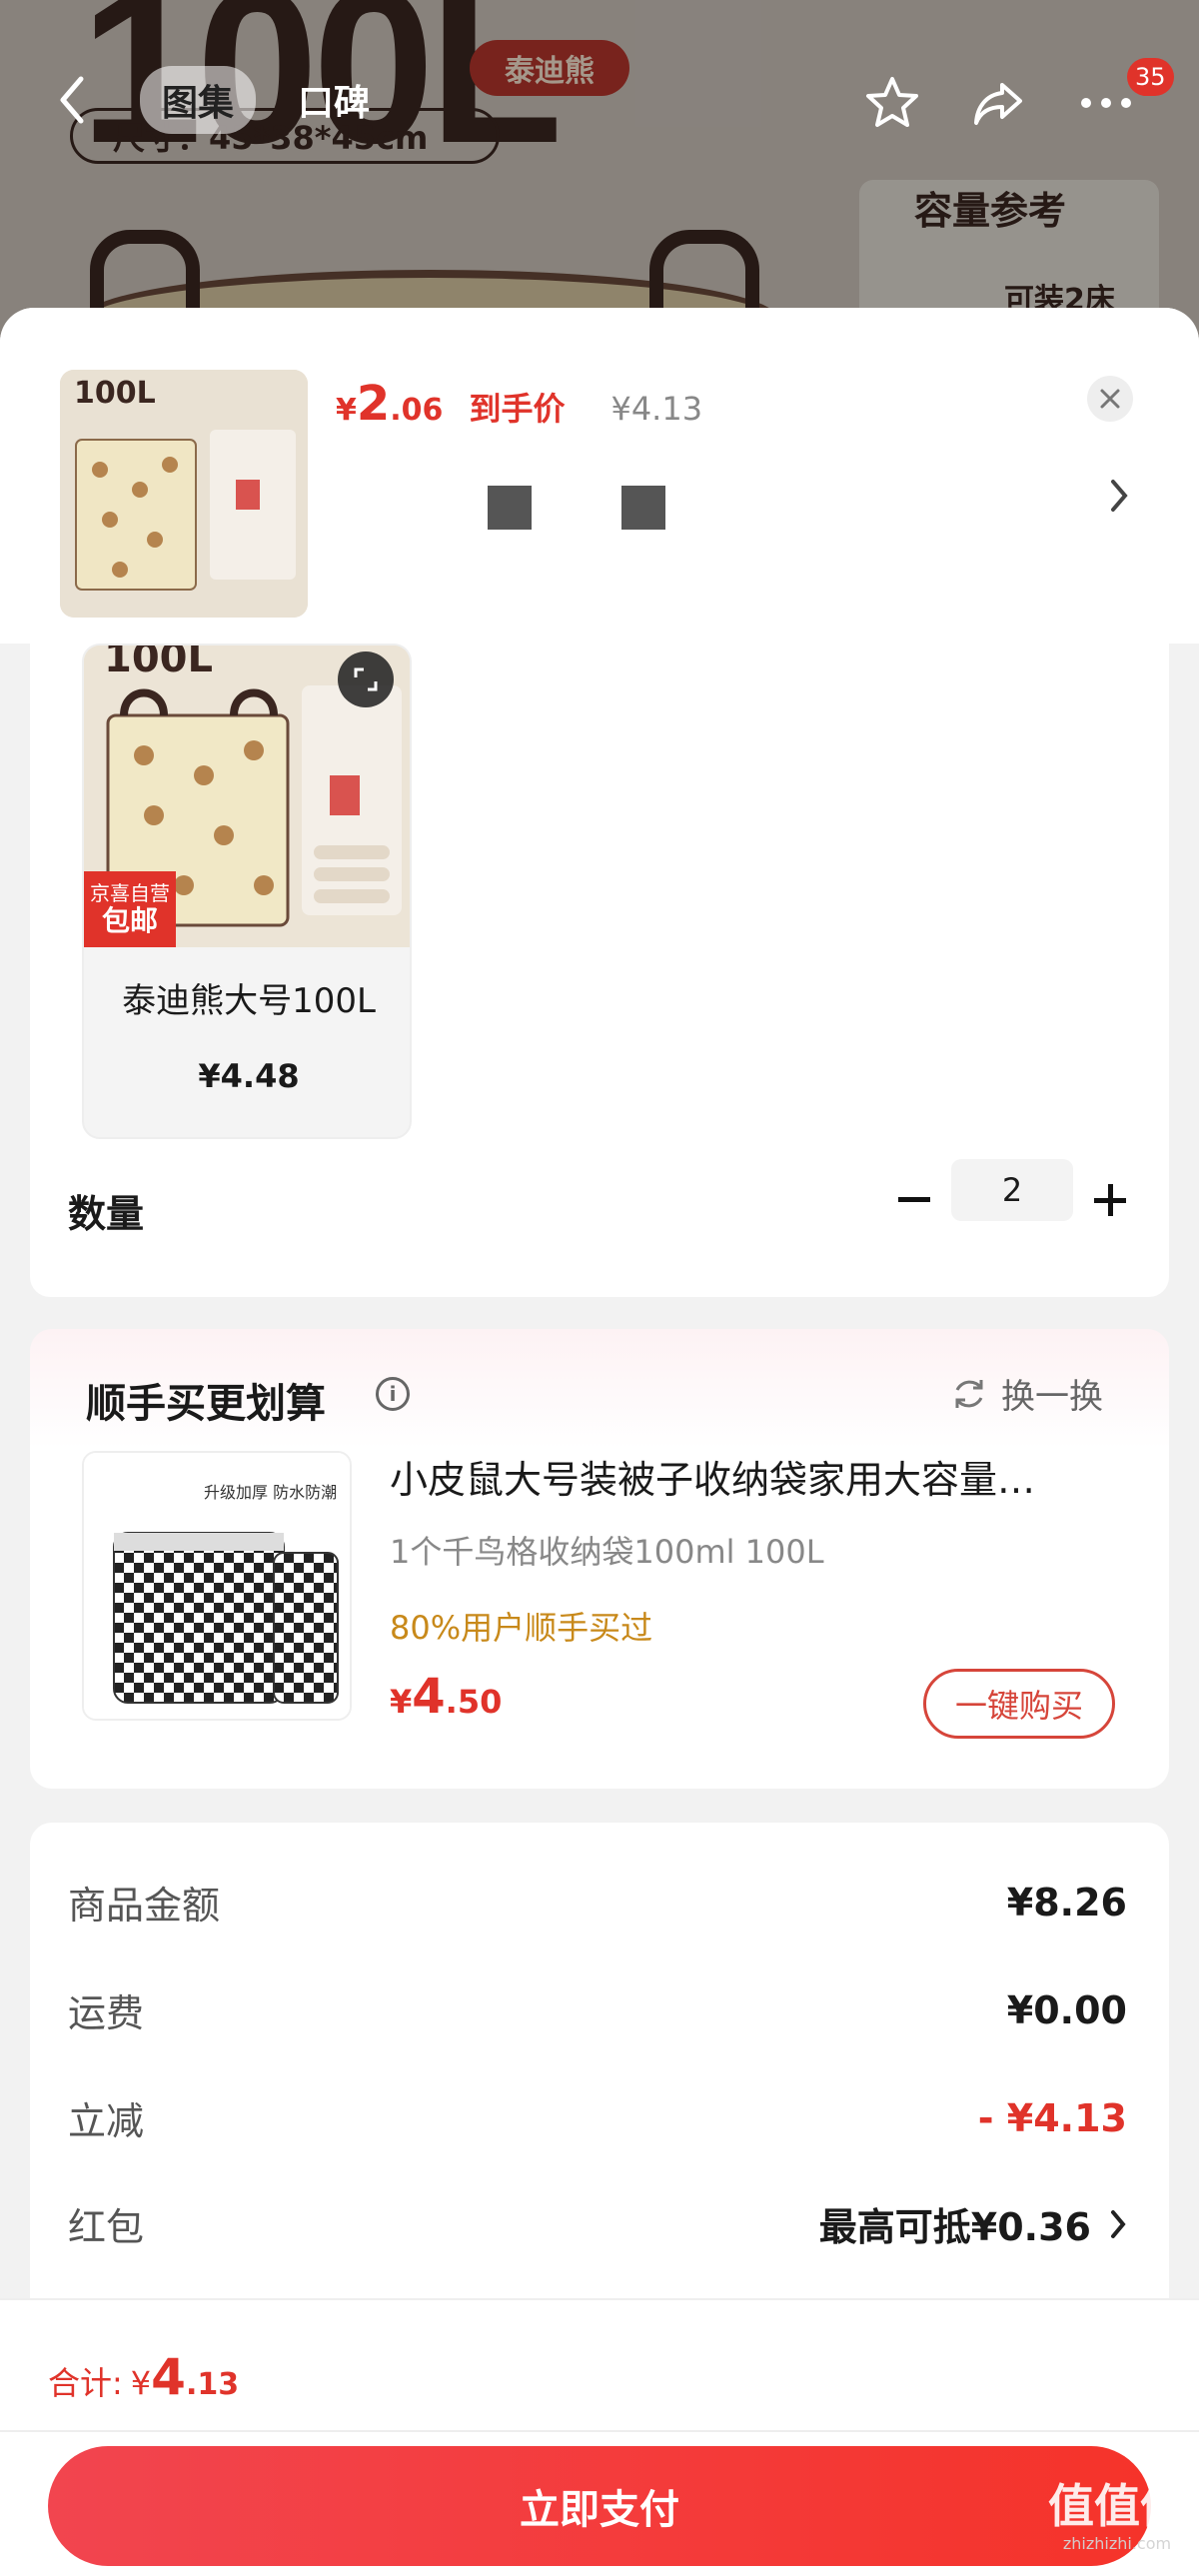 The height and width of the screenshot is (2576, 1199). Describe the element at coordinates (334, 100) in the screenshot. I see `tab-reviews: 口碑` at that location.